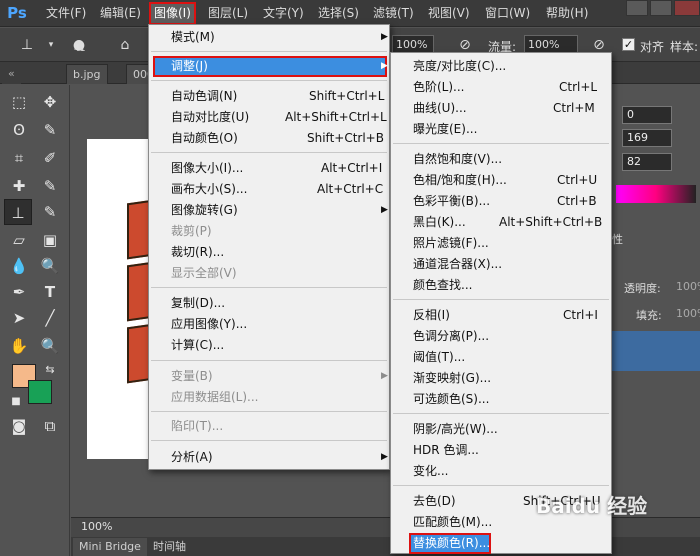 The image size is (700, 556). I want to click on screen-mode-icon: ⧉, so click(50, 426).